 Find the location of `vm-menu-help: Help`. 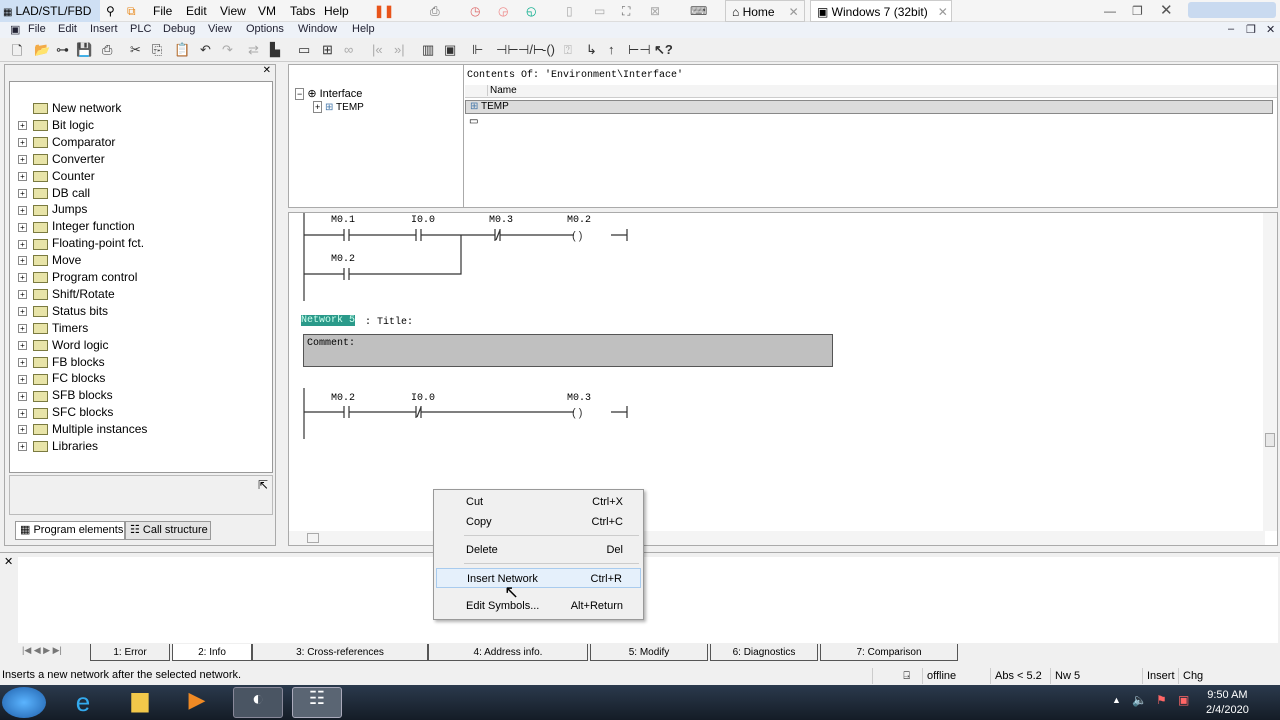

vm-menu-help: Help is located at coordinates (336, 11).